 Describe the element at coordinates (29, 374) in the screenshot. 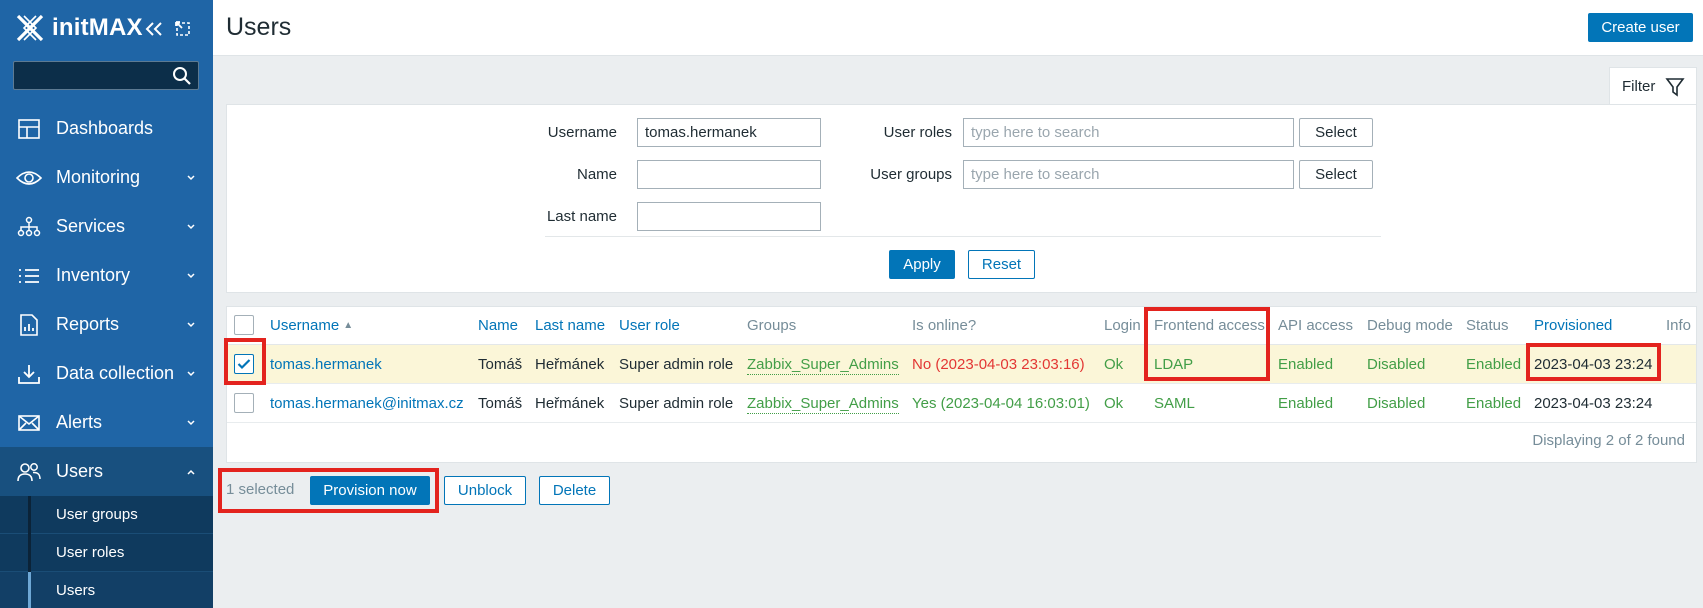

I see `download-icon` at that location.